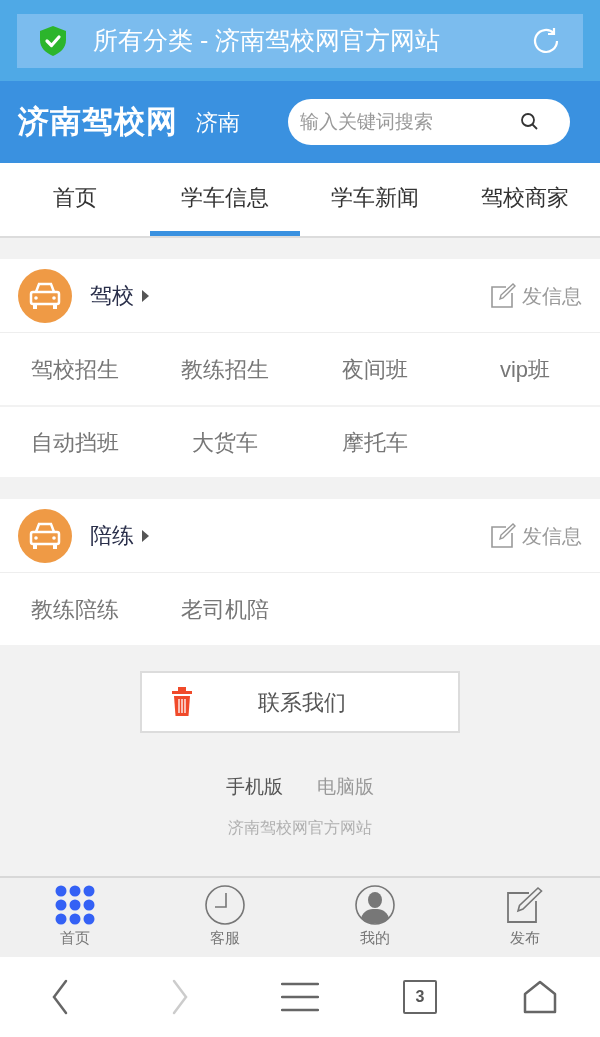 This screenshot has width=600, height=1037. I want to click on category-link: 驾校招生, so click(75, 369).